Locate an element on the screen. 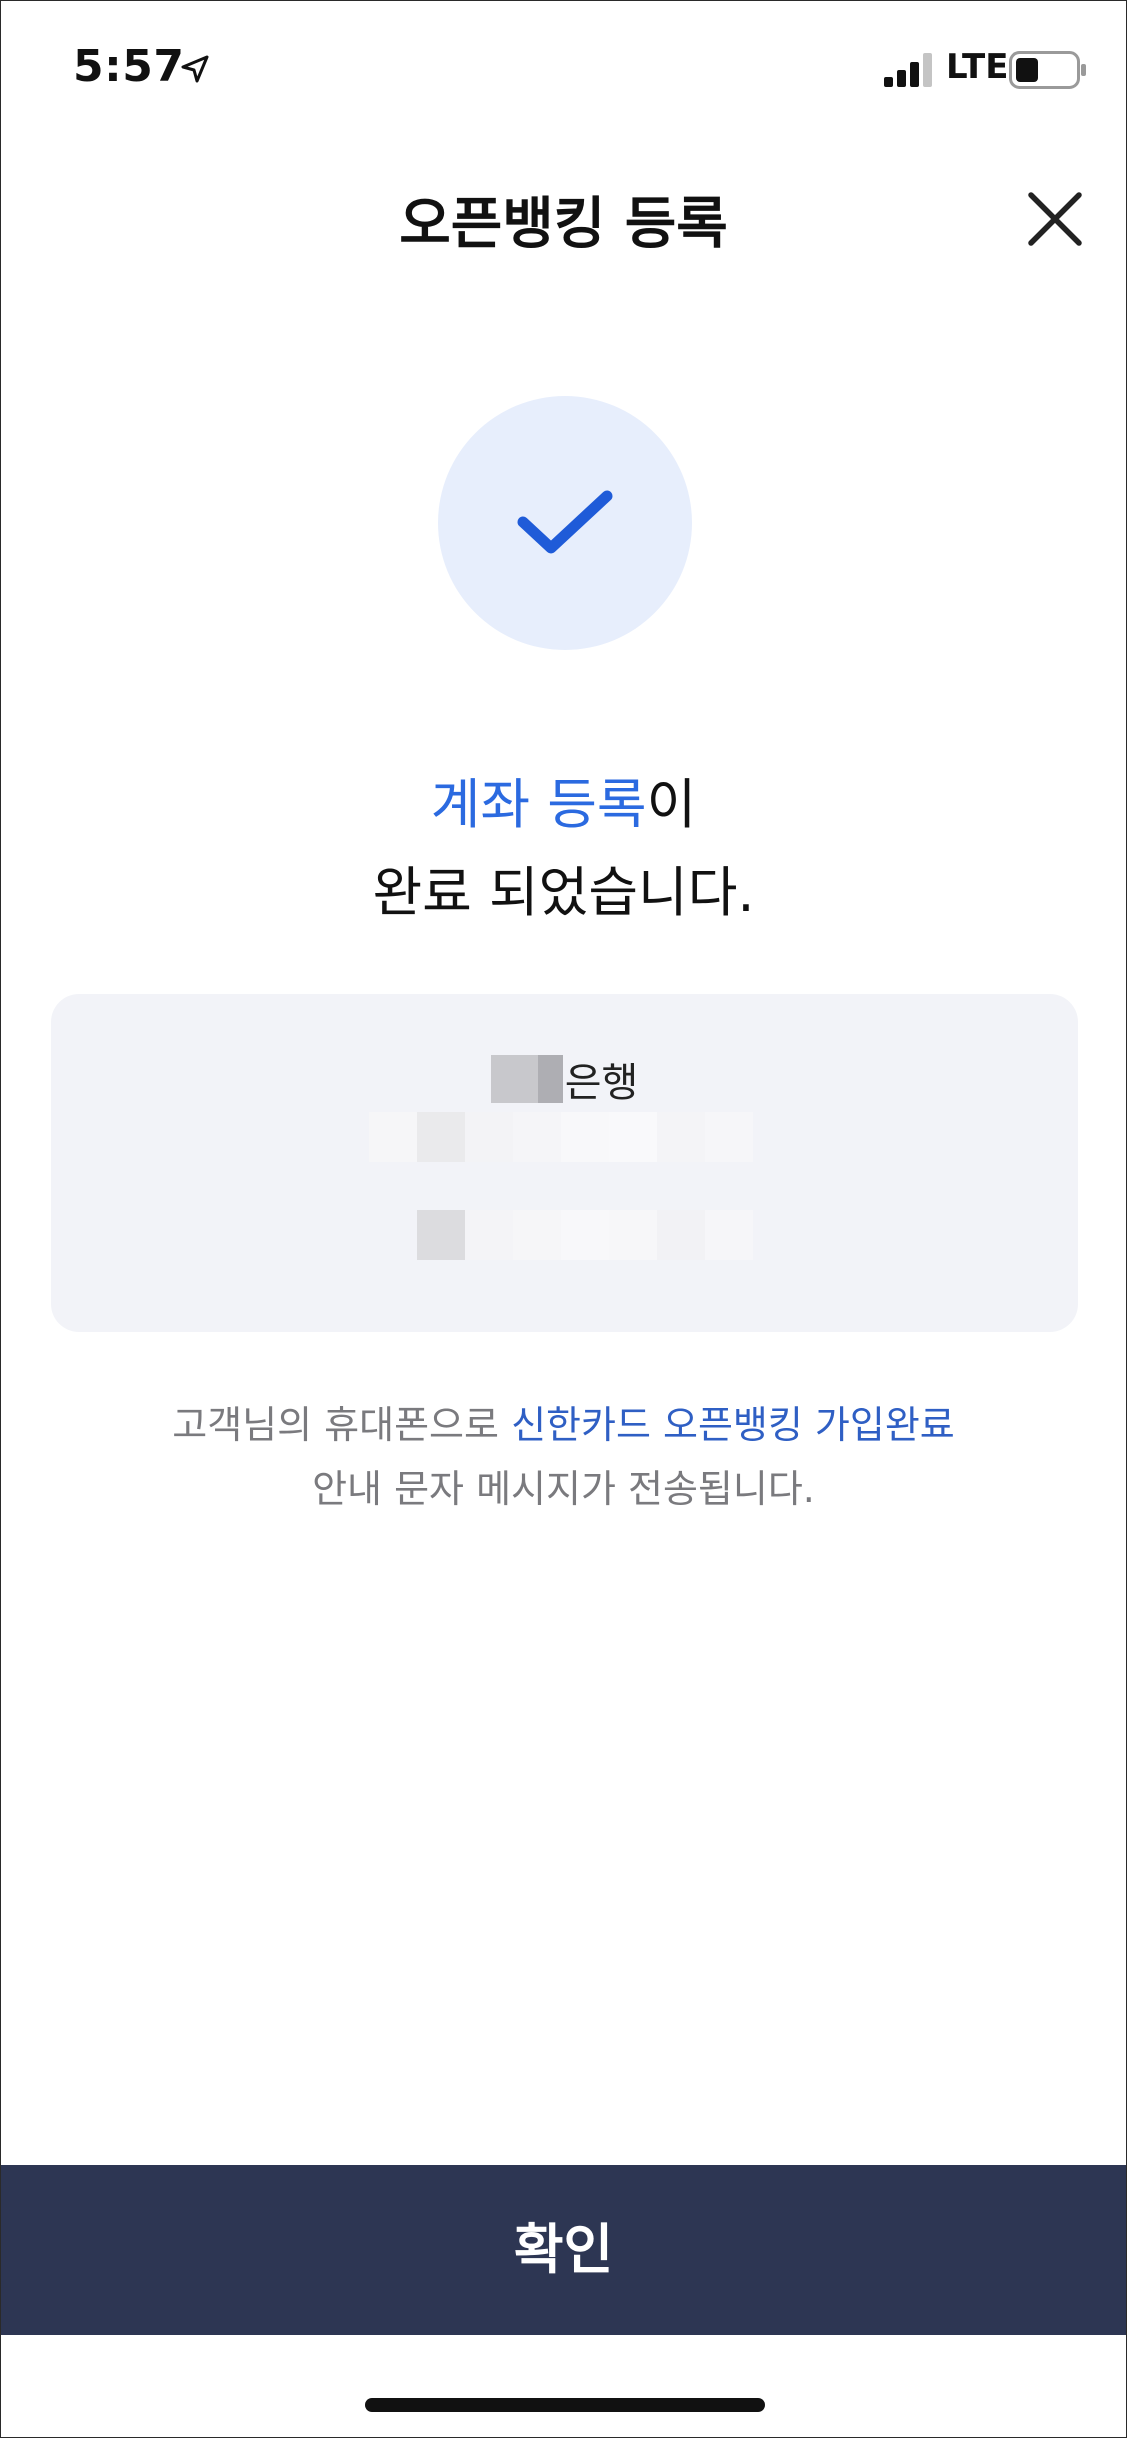  sms-notice-line1: 고객님의 휴대폰으로 신한카드 오픈뱅킹 가입완료 is located at coordinates (563, 1425).